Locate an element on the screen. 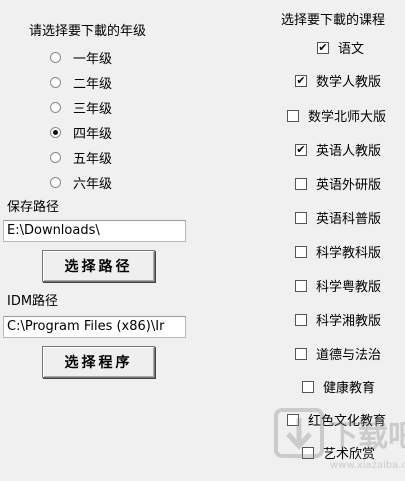 This screenshot has height=481, width=405. svg-text: 下载吧 is located at coordinates (366, 436).